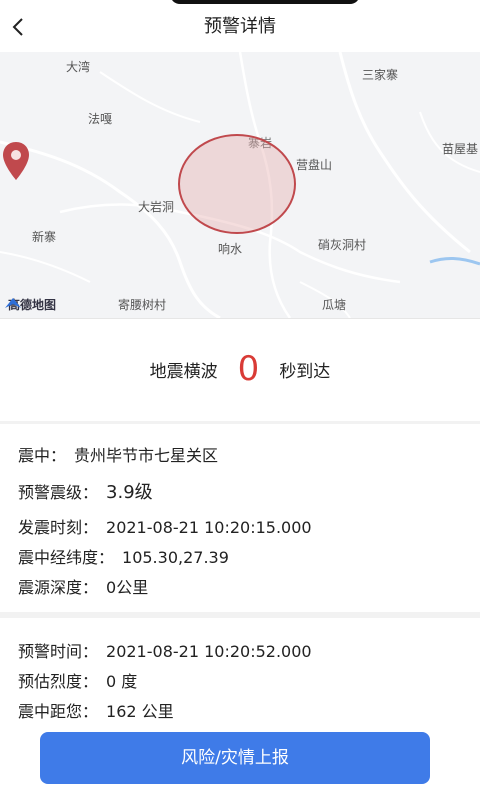  What do you see at coordinates (183, 371) in the screenshot?
I see `arrival-label-before: 地震横波` at bounding box center [183, 371].